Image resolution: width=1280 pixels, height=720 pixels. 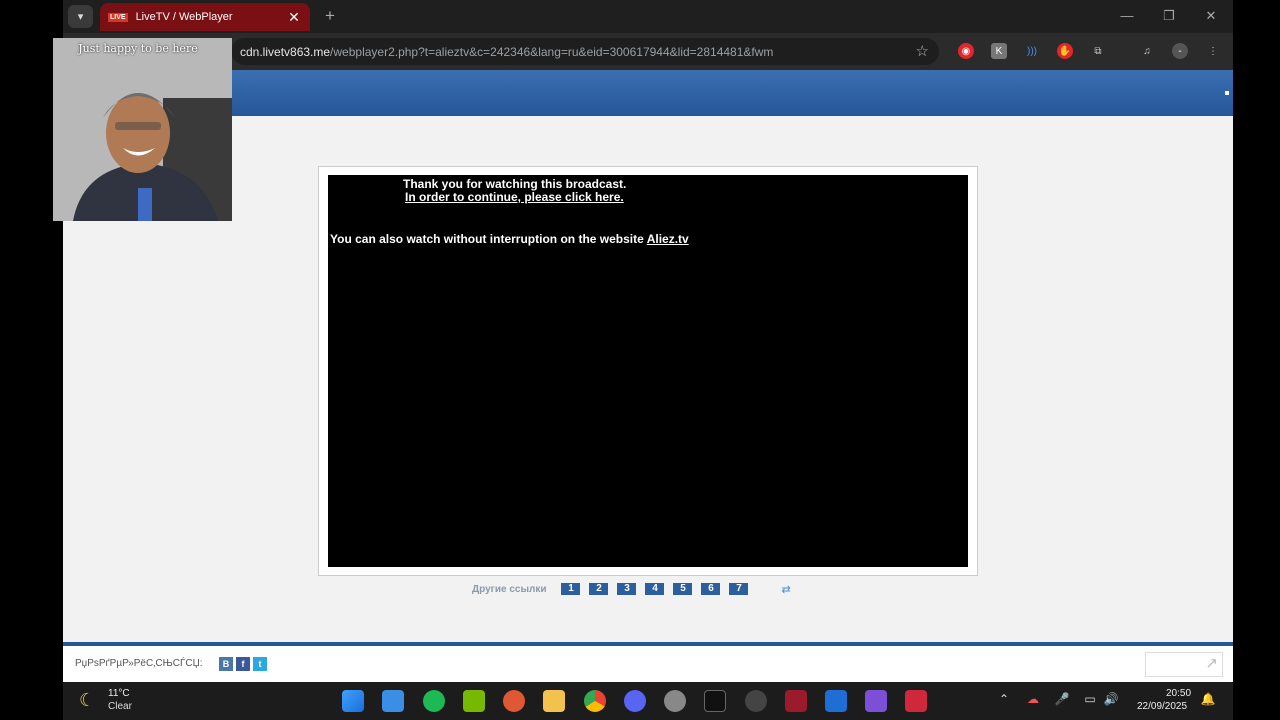 I want to click on thank-you-message: Thank you for watching this broadcast., so click(x=515, y=184).